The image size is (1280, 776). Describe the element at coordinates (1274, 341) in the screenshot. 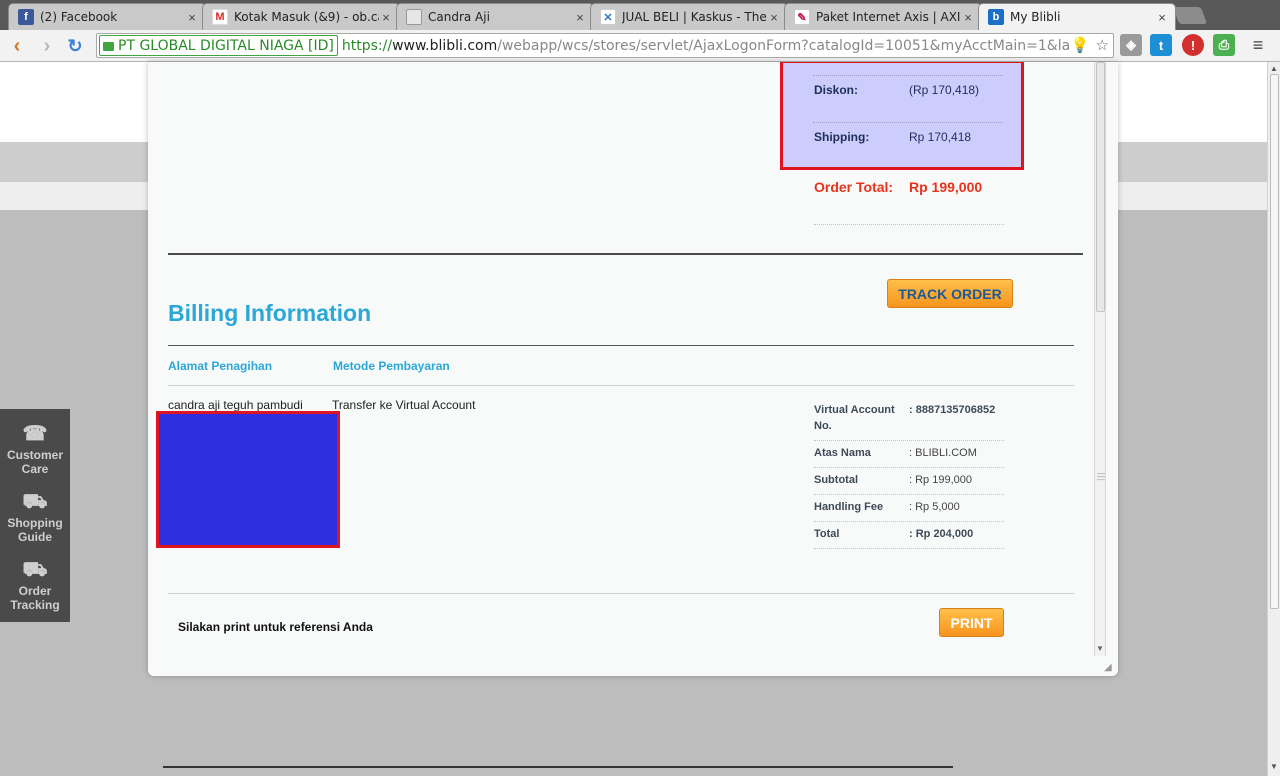

I see `page-scrollbar-thumb` at that location.